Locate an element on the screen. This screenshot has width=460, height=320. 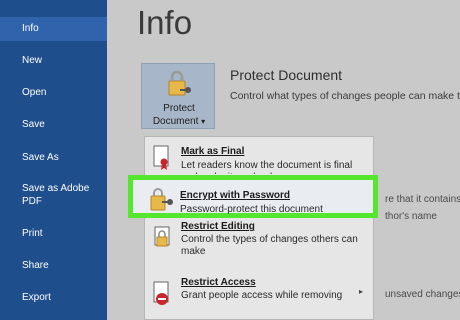
page-title: Info is located at coordinates (165, 22).